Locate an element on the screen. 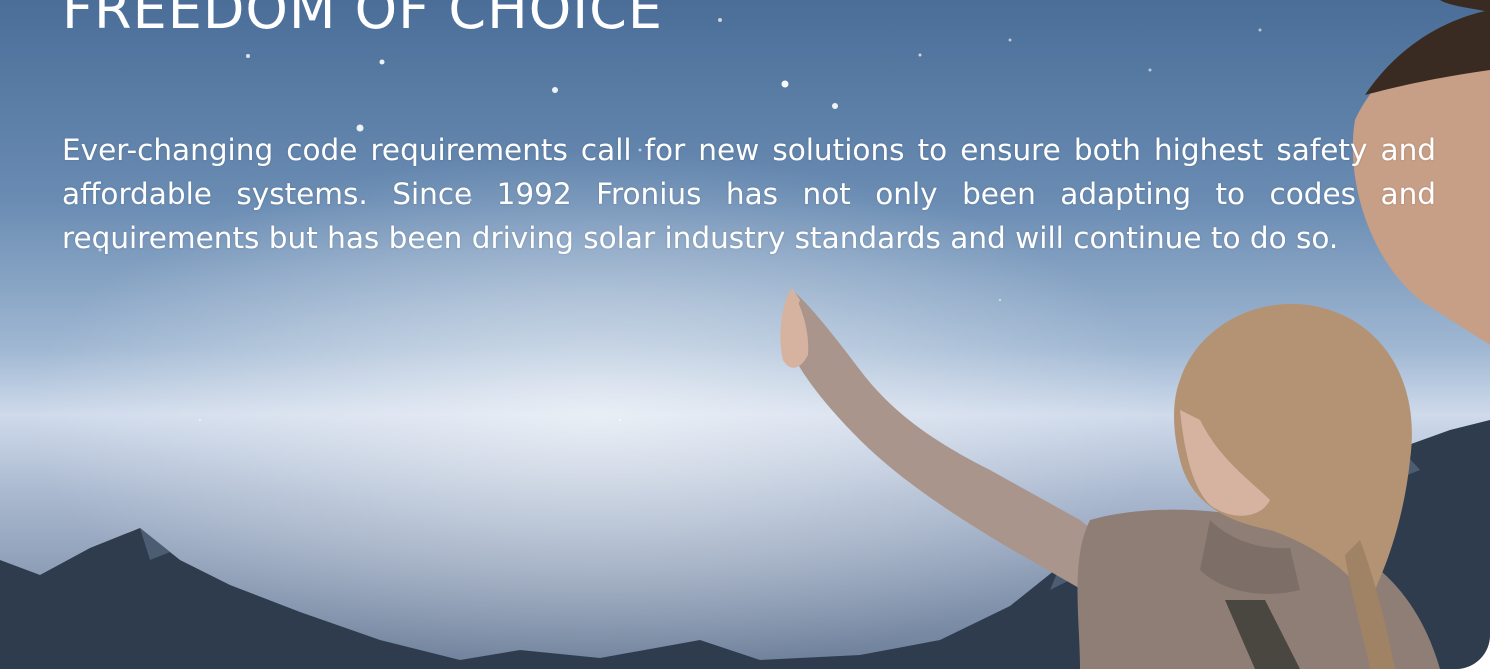  page-title: FREEDOM OF CHOICE is located at coordinates (362, 20).